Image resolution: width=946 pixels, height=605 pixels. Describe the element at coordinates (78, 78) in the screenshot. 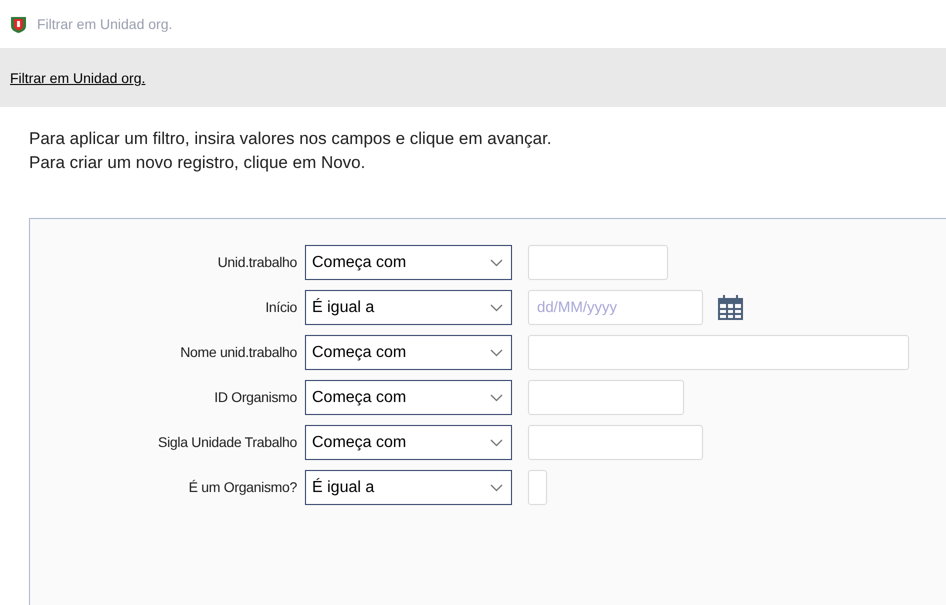

I see `breadcrumb-link: Filtrar em Unidad org.` at that location.